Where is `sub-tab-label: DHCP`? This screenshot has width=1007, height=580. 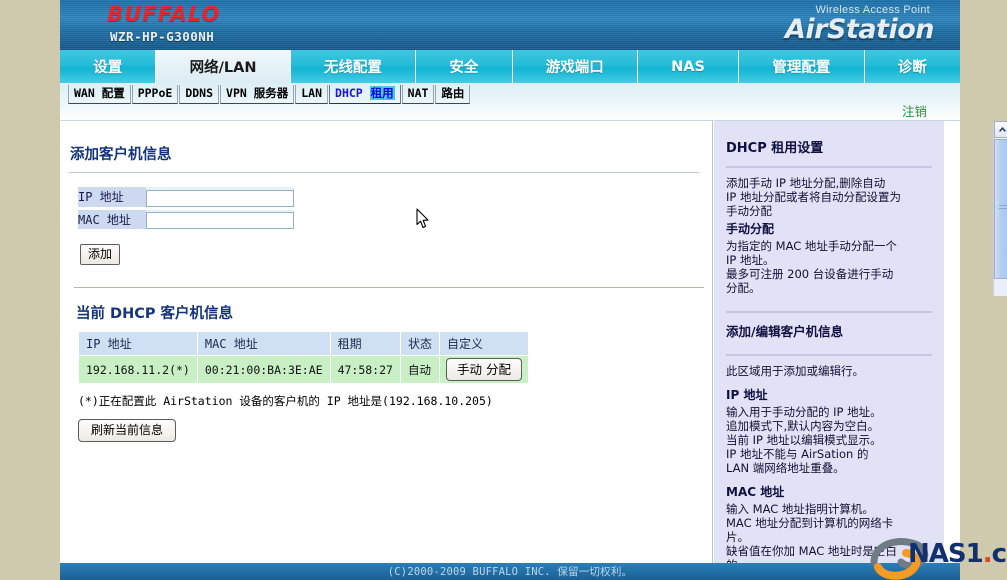
sub-tab-label: DHCP is located at coordinates (352, 93).